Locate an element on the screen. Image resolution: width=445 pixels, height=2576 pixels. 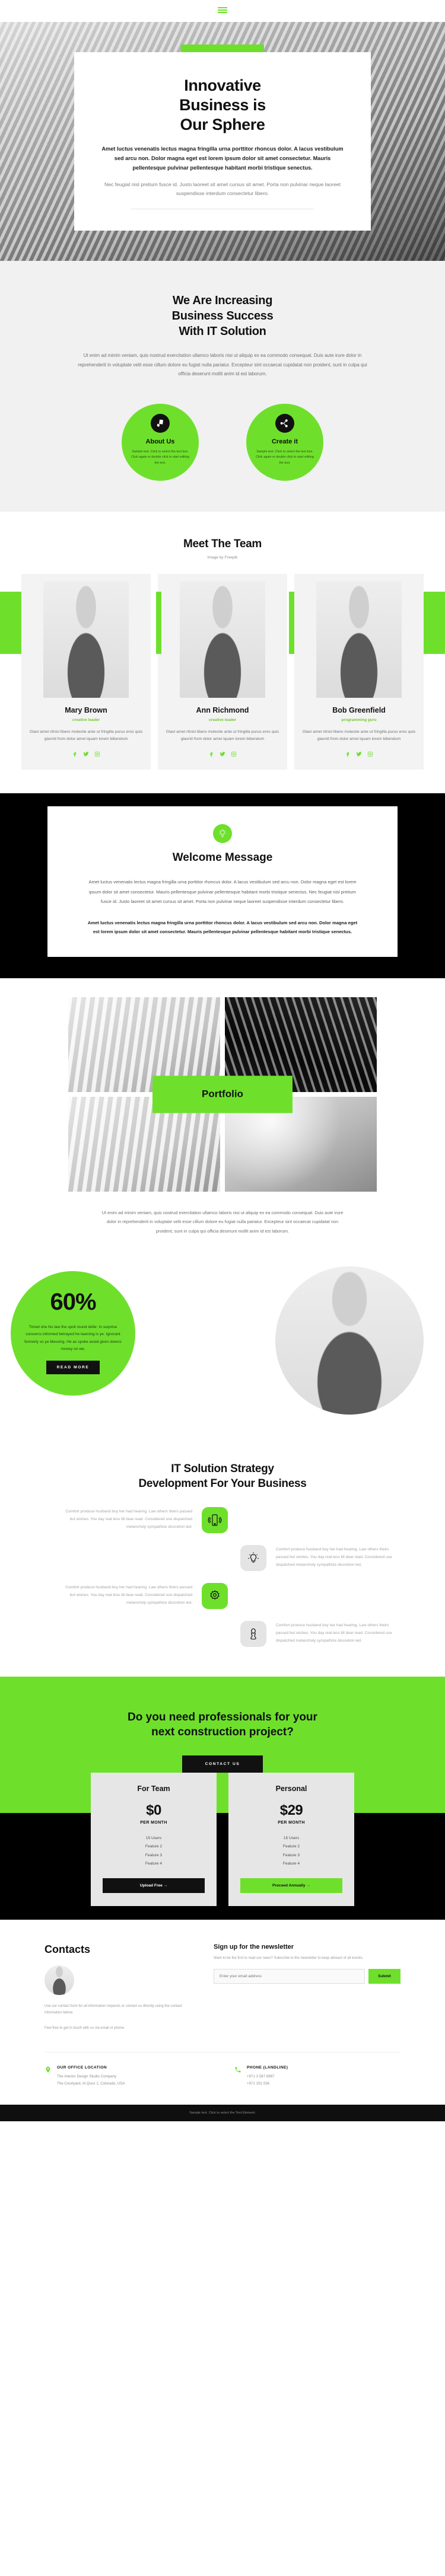
team-member-name: Ann Richmond is located at coordinates (223, 710).